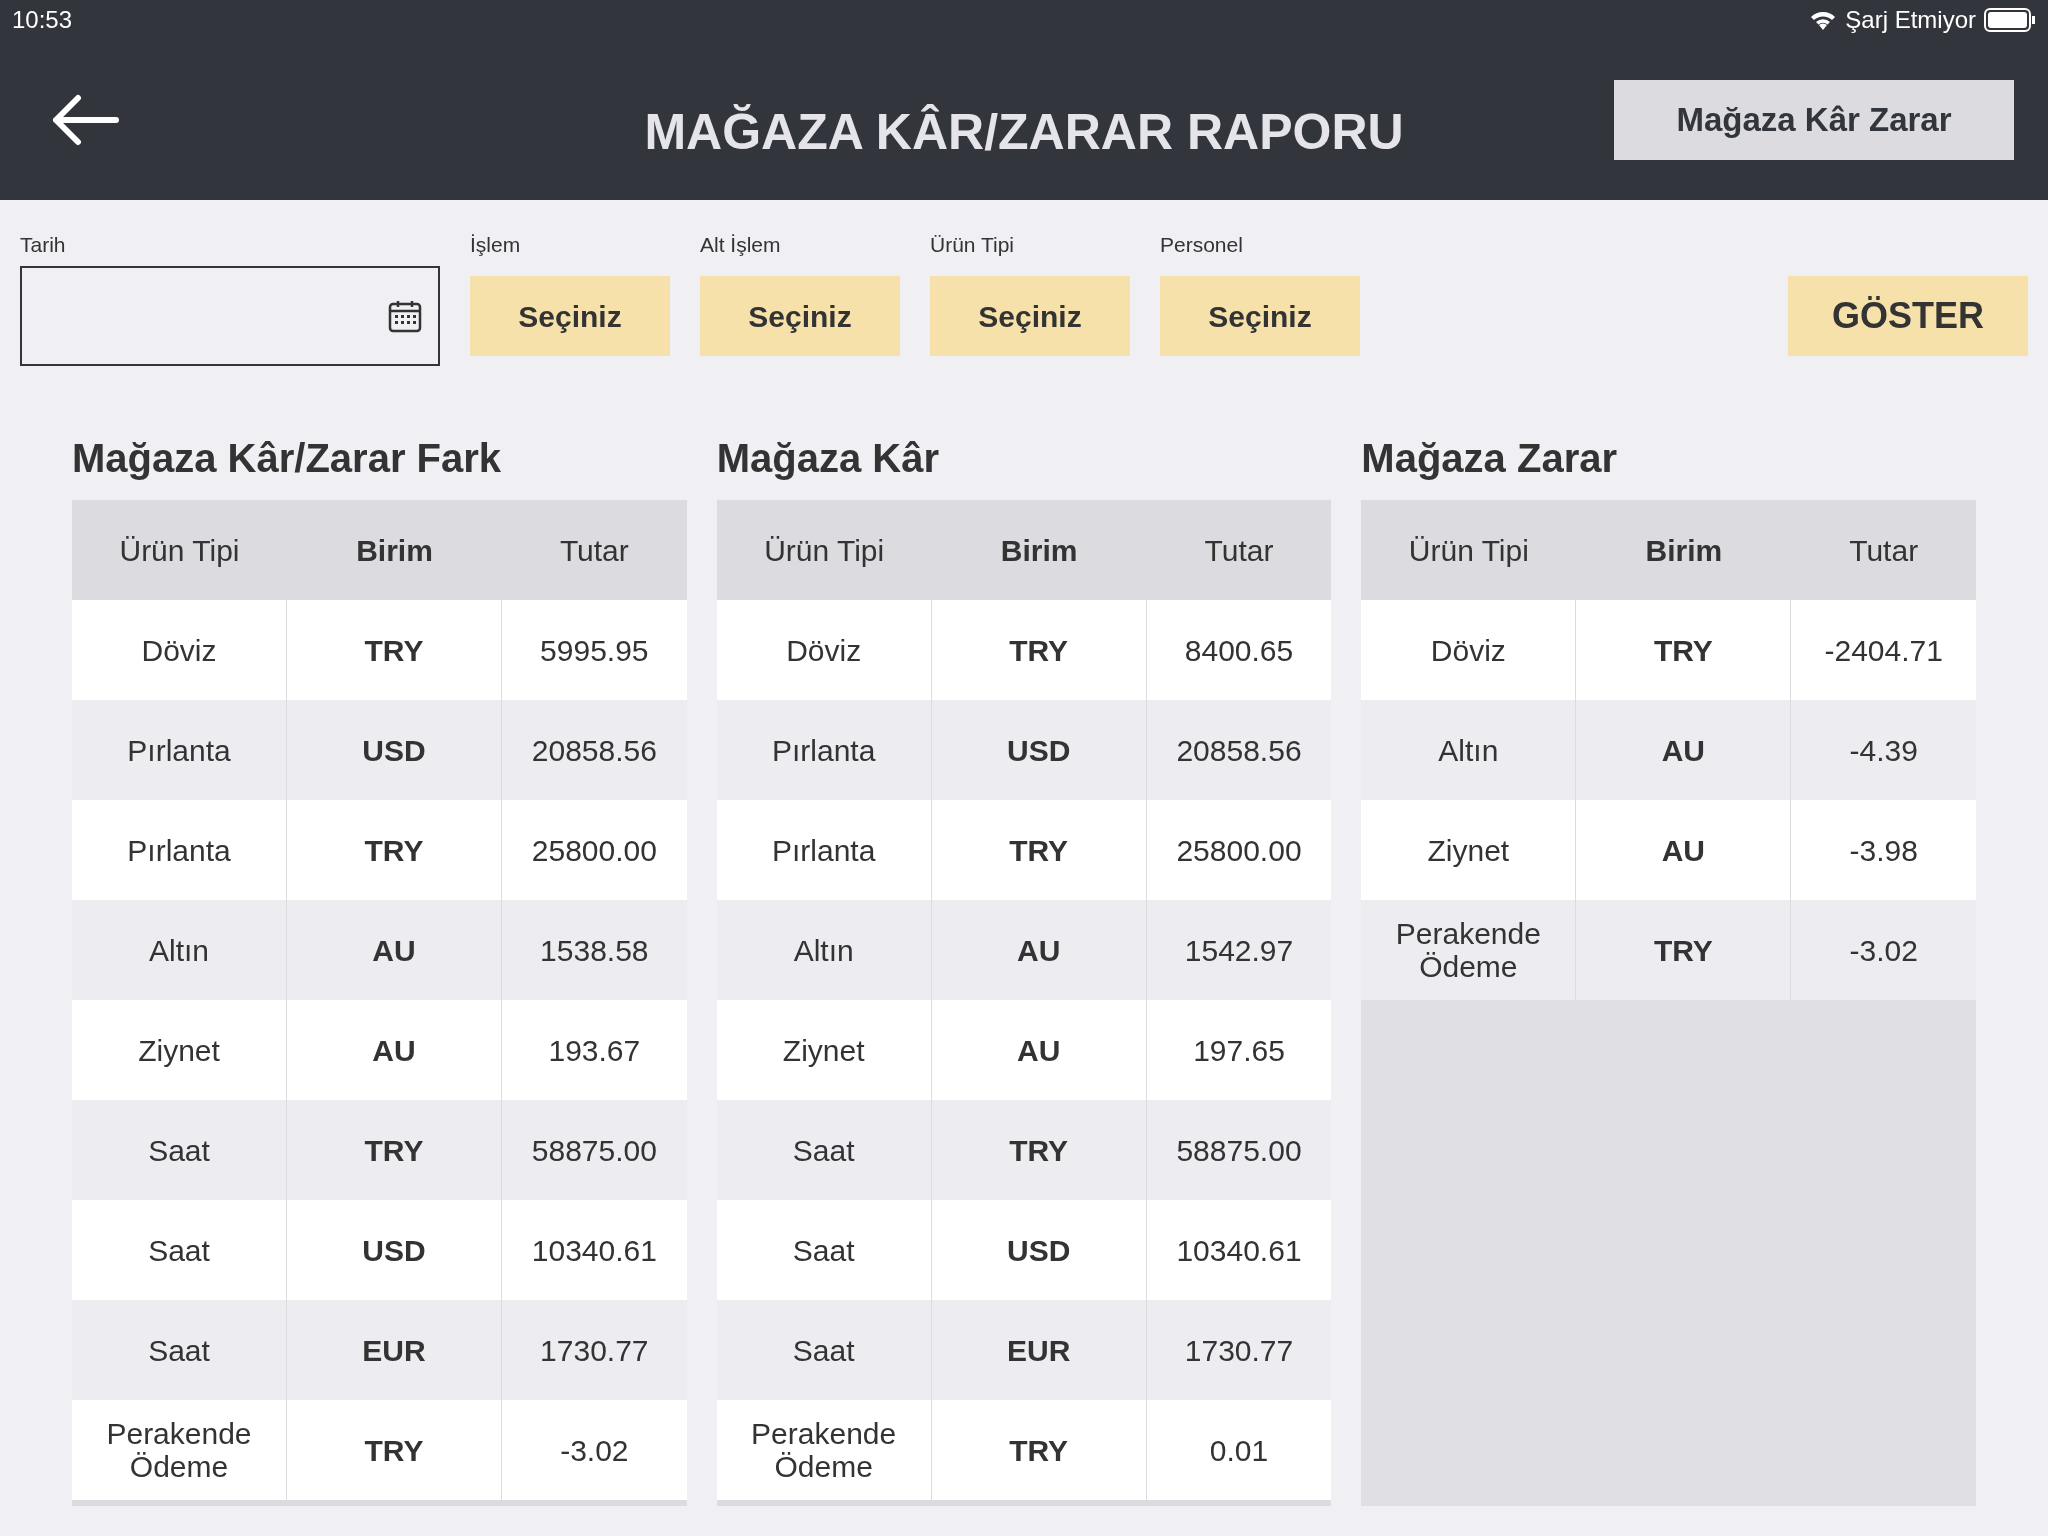 Image resolution: width=2048 pixels, height=1536 pixels. I want to click on filter-label: Personel, so click(1202, 245).